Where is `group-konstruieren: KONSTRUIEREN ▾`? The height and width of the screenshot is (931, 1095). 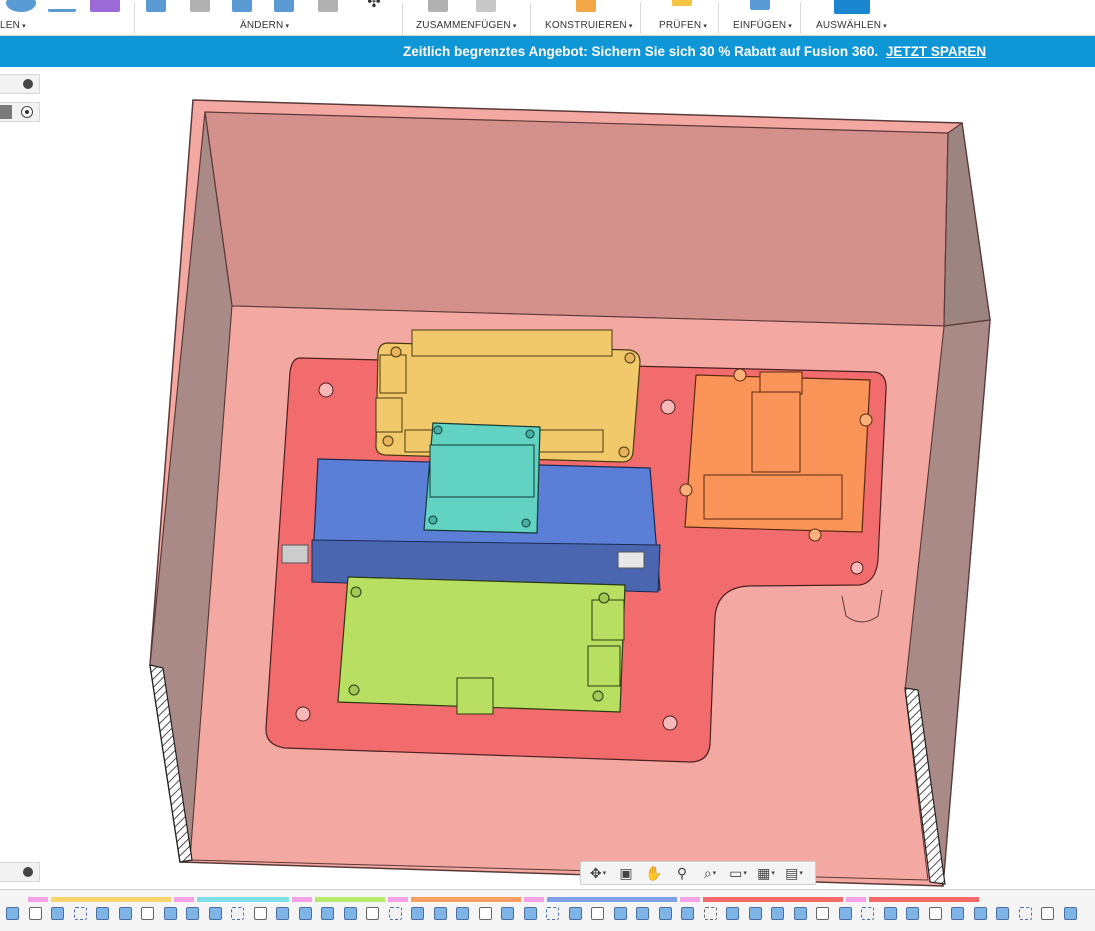
group-konstruieren: KONSTRUIEREN ▾ is located at coordinates (589, 25).